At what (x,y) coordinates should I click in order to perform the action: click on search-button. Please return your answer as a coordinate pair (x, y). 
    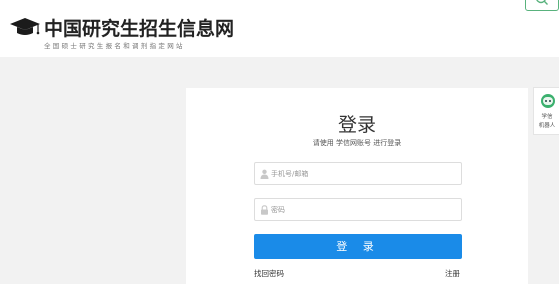
    Looking at the image, I should click on (542, 5).